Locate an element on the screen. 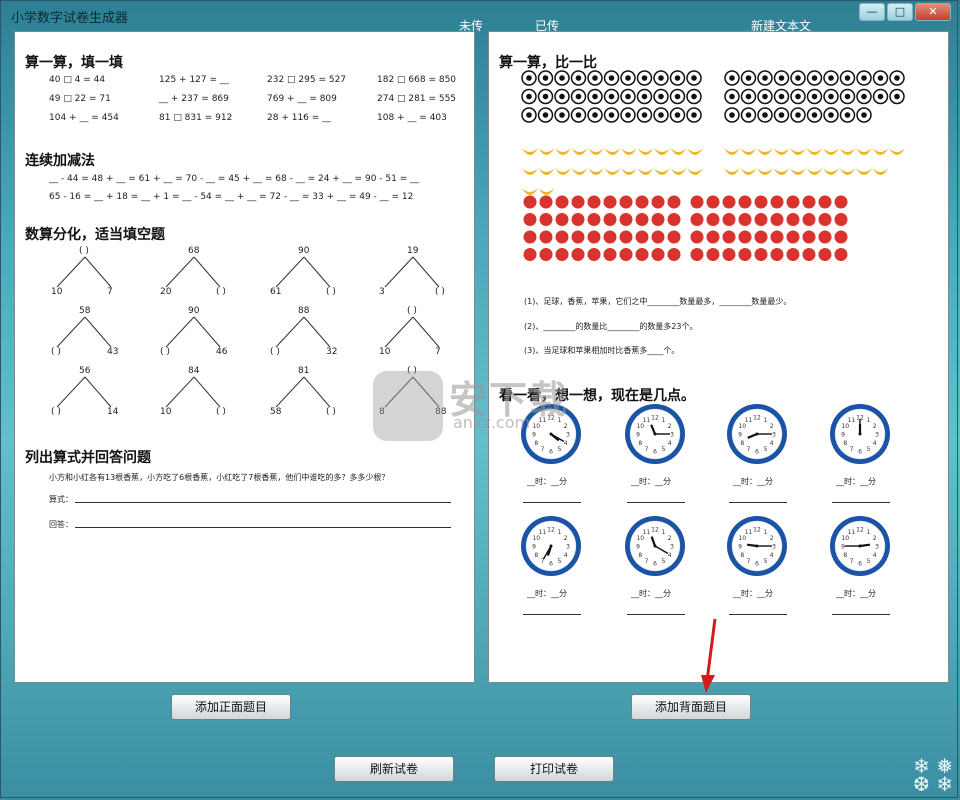 The image size is (960, 800). minimize-button: — is located at coordinates (872, 12).